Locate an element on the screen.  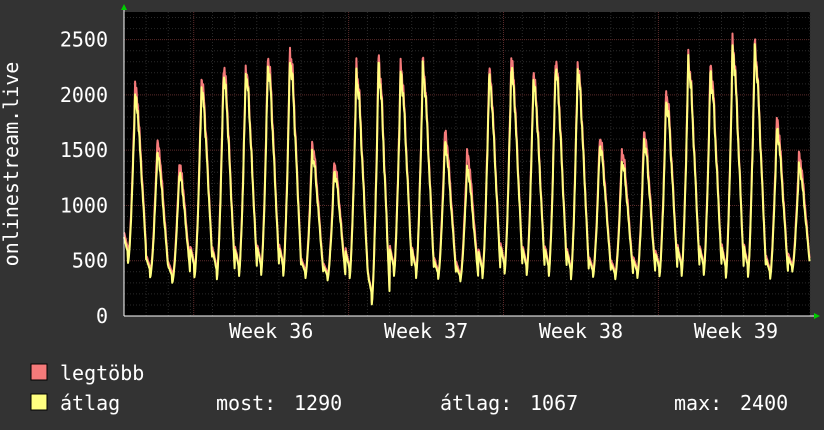
y-tick-label: 2000 is located at coordinates (84, 95).